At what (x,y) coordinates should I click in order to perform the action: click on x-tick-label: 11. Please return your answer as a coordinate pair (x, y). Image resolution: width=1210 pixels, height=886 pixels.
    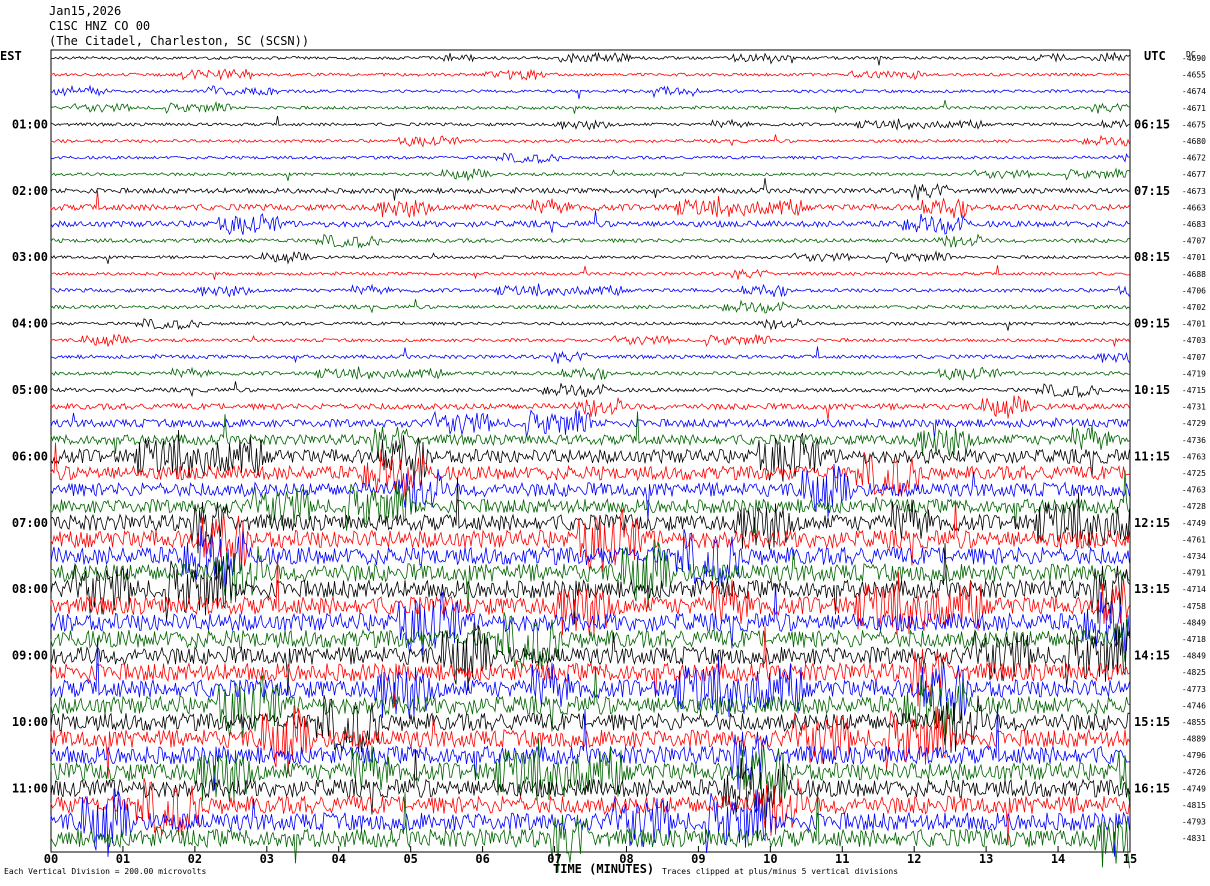
    Looking at the image, I should click on (842, 859).